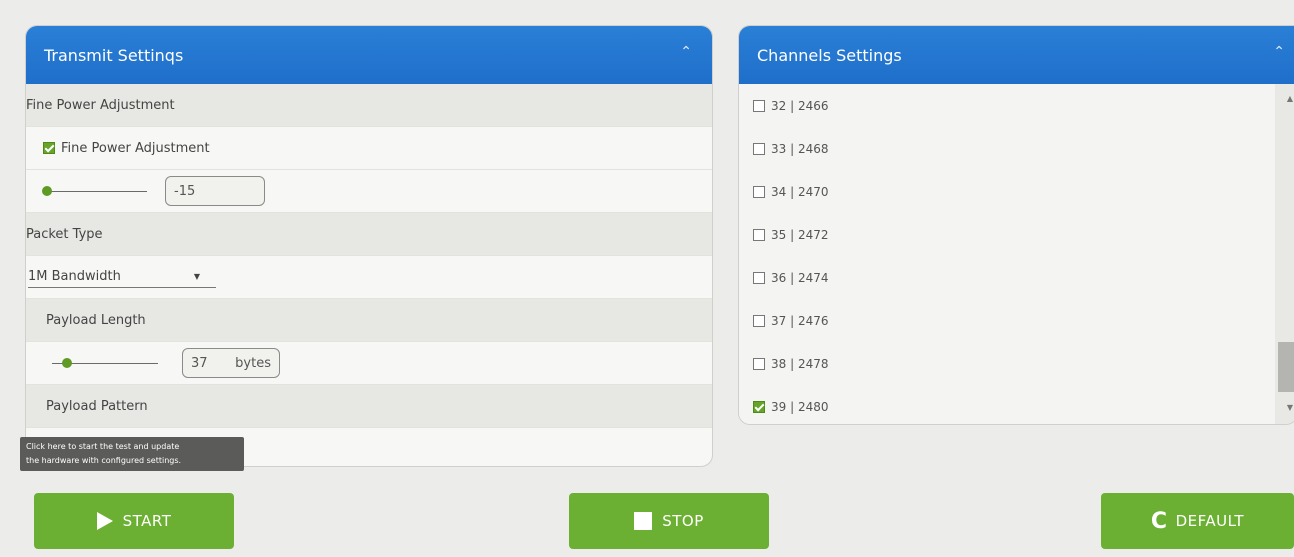 This screenshot has height=557, width=1294. I want to click on channel-label: 33 | 2468, so click(800, 148).